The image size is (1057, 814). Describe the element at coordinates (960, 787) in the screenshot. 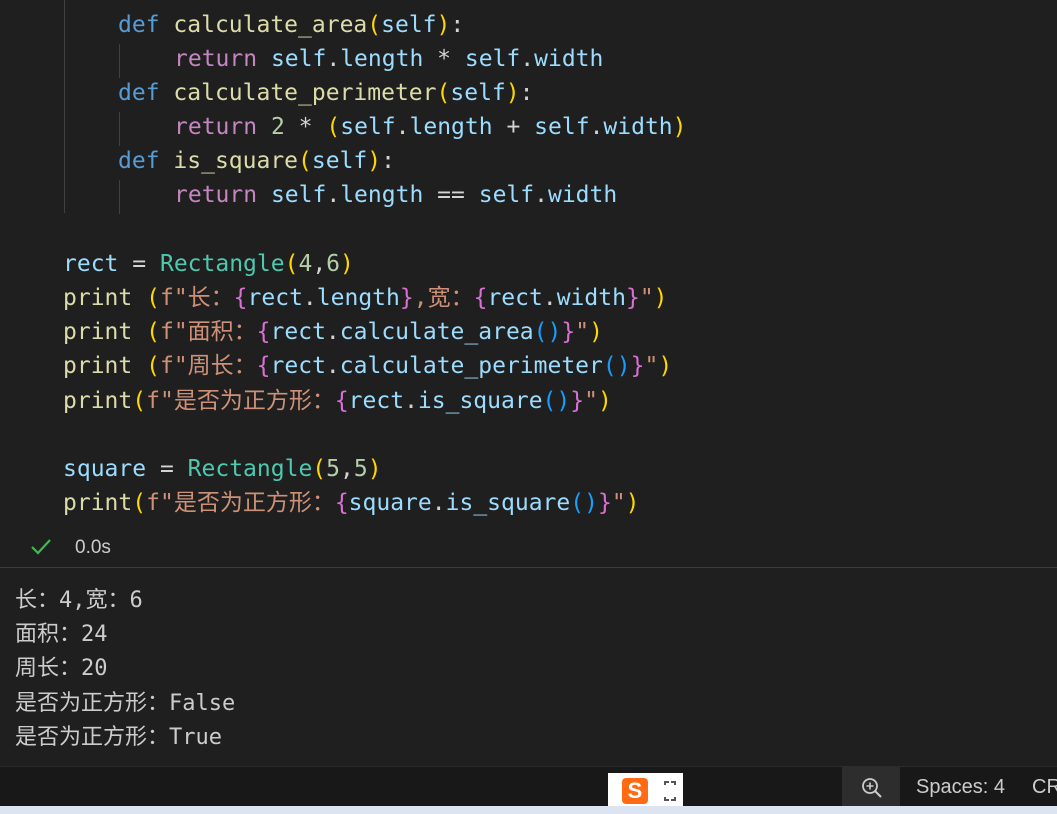

I see `indentation-spaces: Spaces: 4` at that location.